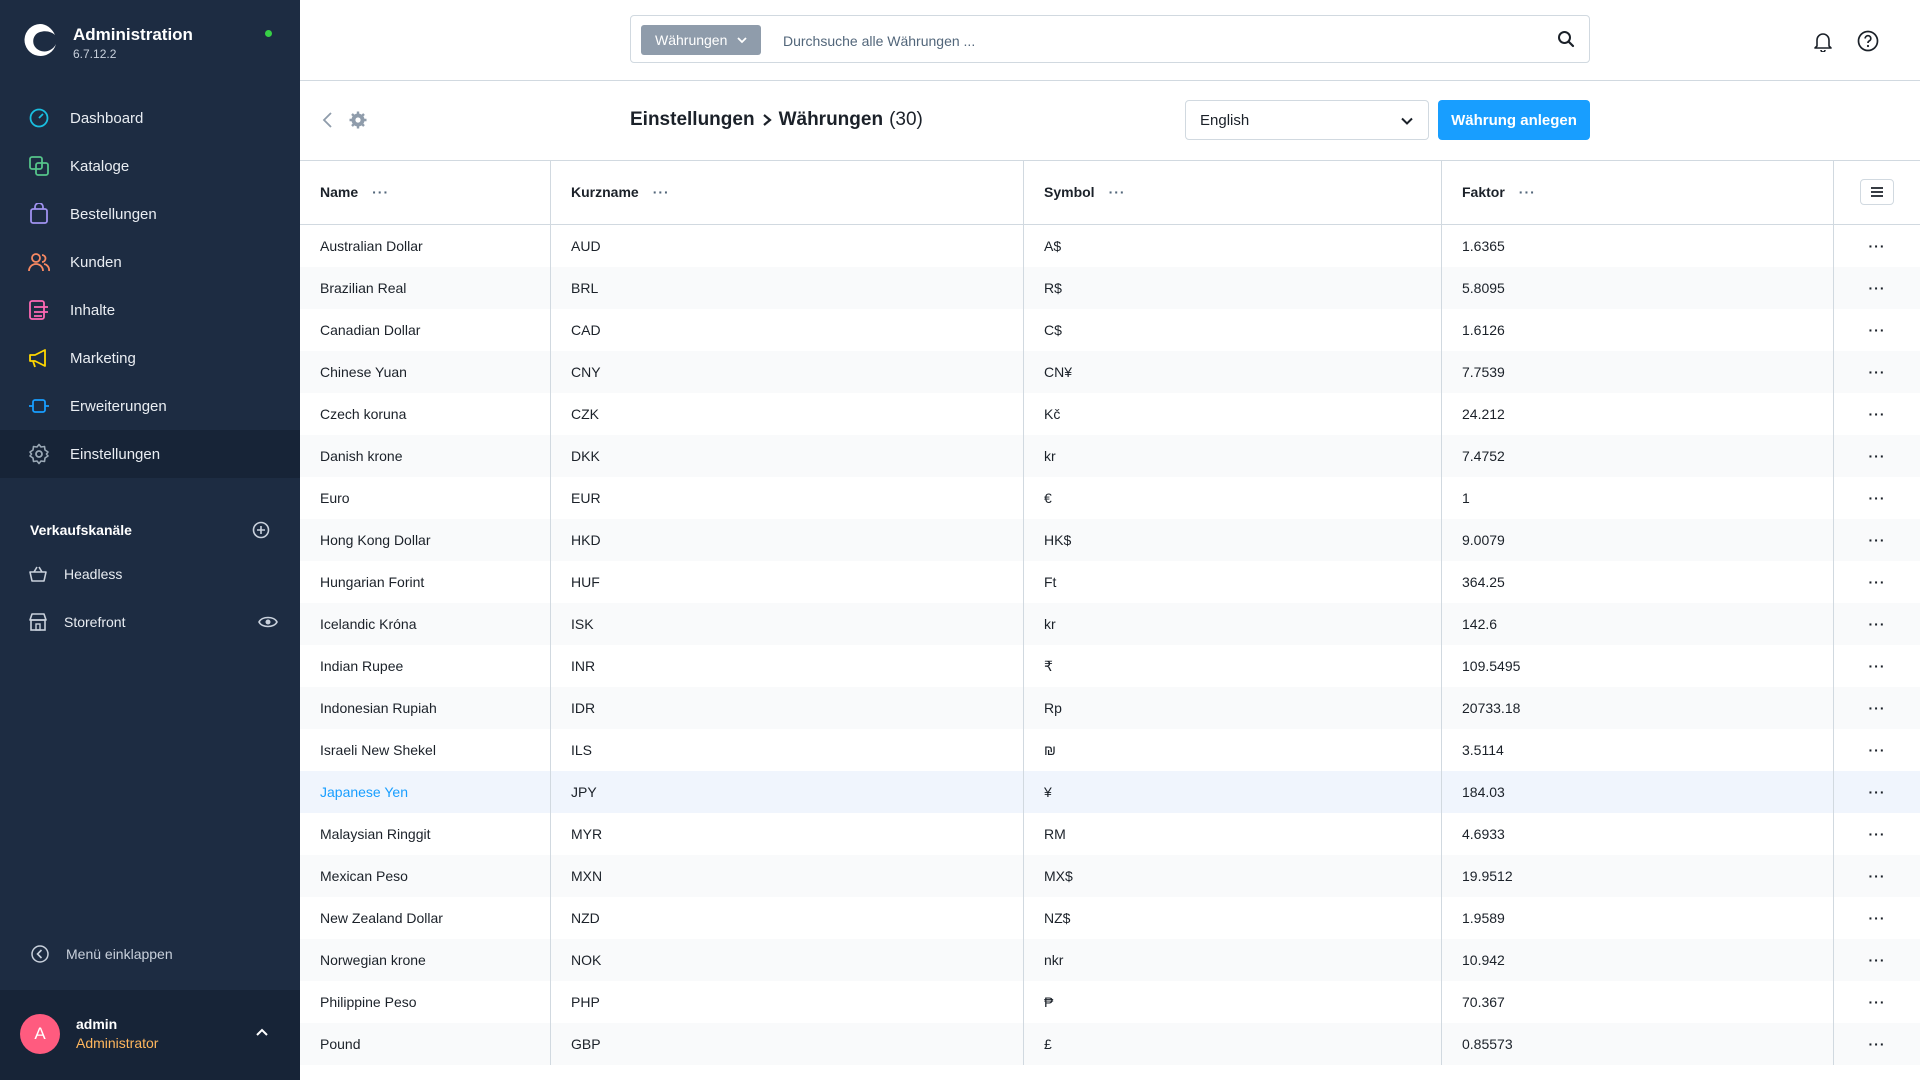  What do you see at coordinates (787, 582) in the screenshot?
I see `cell-short-name: HUF` at bounding box center [787, 582].